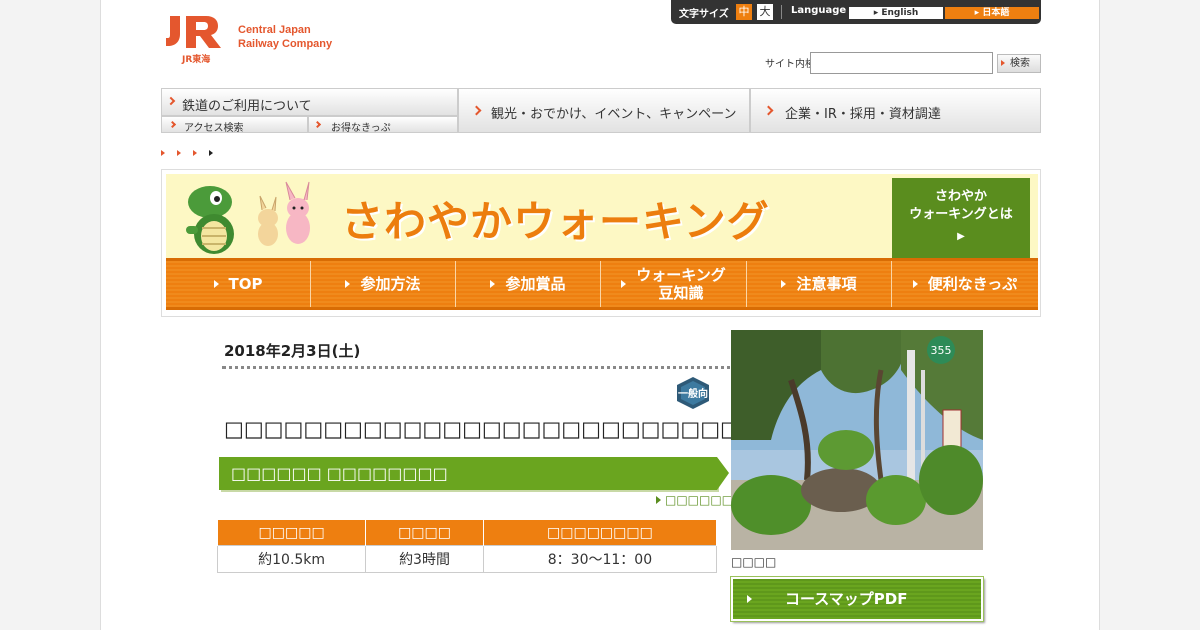 The width and height of the screenshot is (1200, 630). What do you see at coordinates (961, 218) in the screenshot?
I see `about-sawayaka-walking-button: さわやか ウォーキングとは ▶` at bounding box center [961, 218].